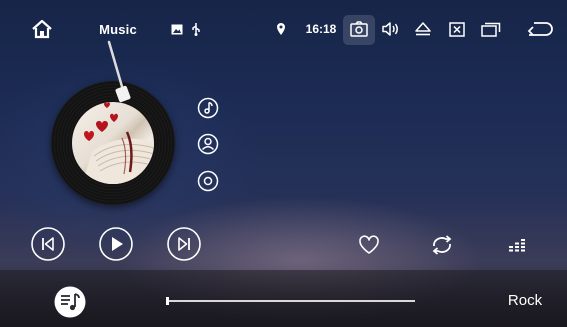 Image resolution: width=567 pixels, height=327 pixels. I want to click on close-box-icon, so click(457, 29).